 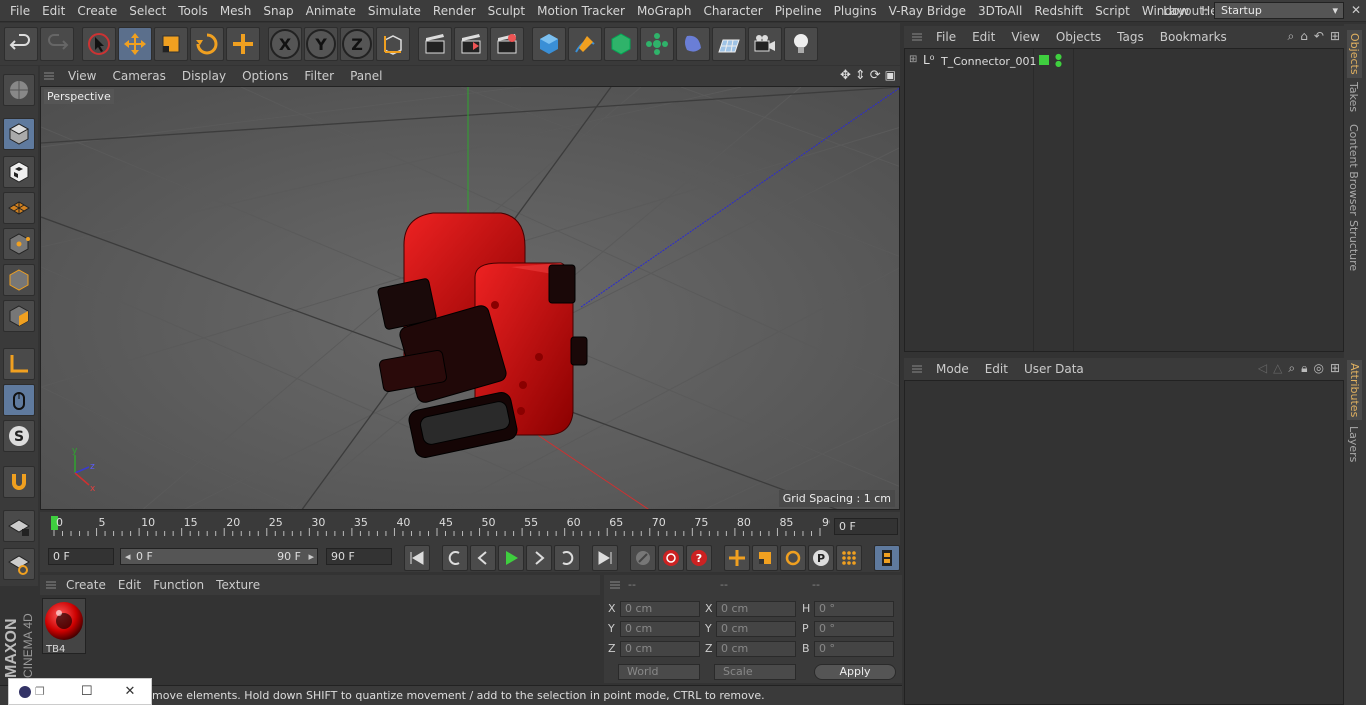 I want to click on tab-structure: Structure, so click(x=1353, y=245).